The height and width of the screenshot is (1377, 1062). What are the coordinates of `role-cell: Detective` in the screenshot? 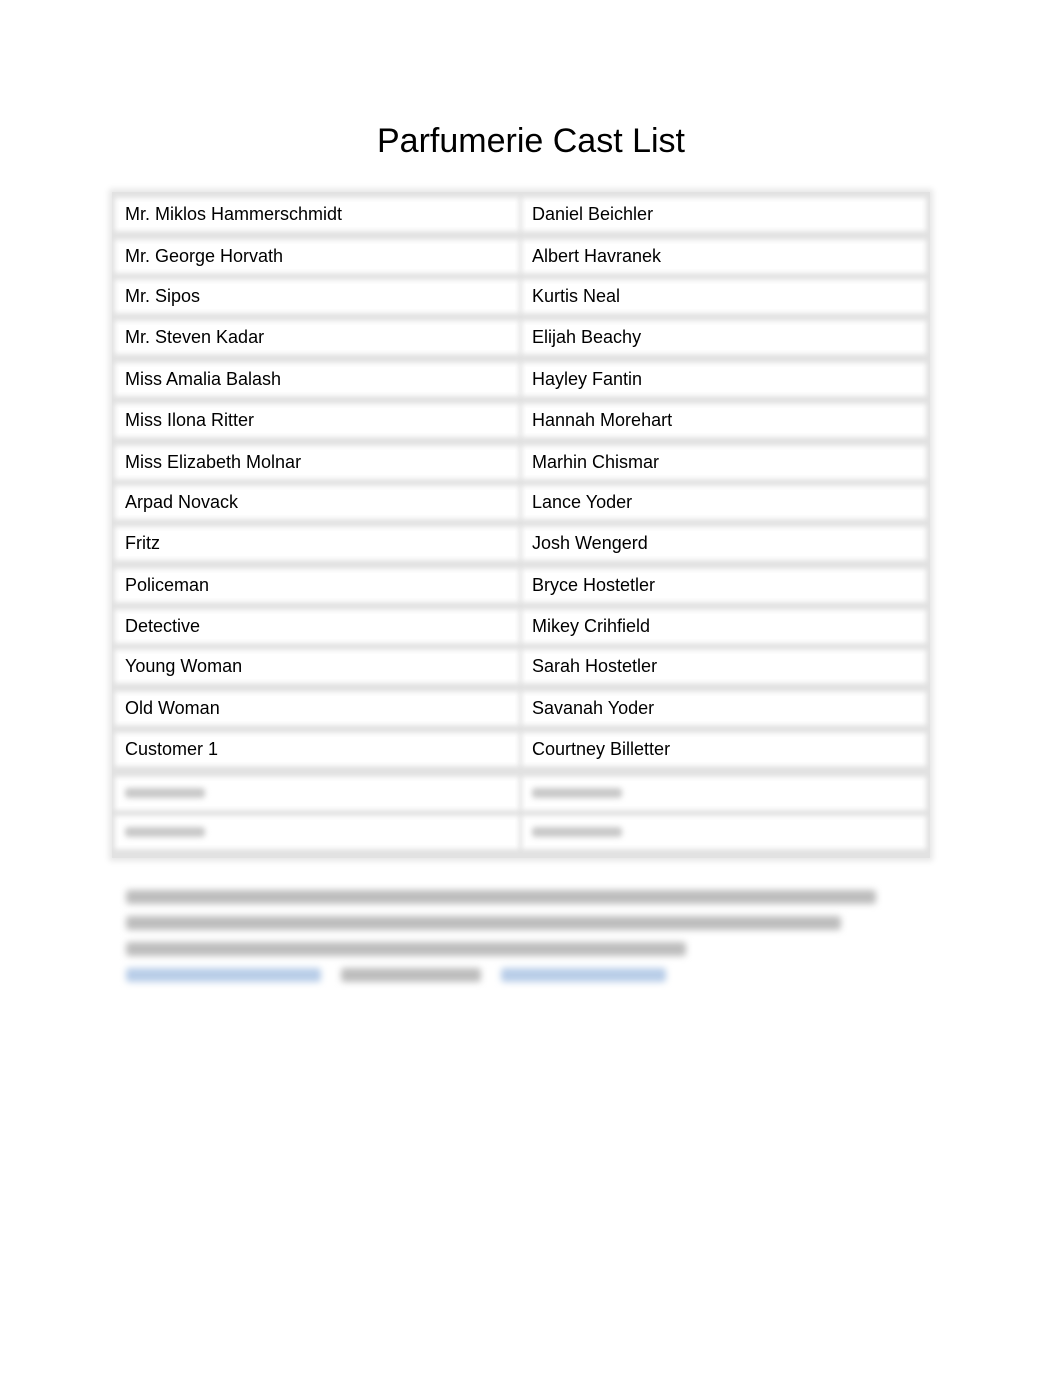 It's located at (317, 626).